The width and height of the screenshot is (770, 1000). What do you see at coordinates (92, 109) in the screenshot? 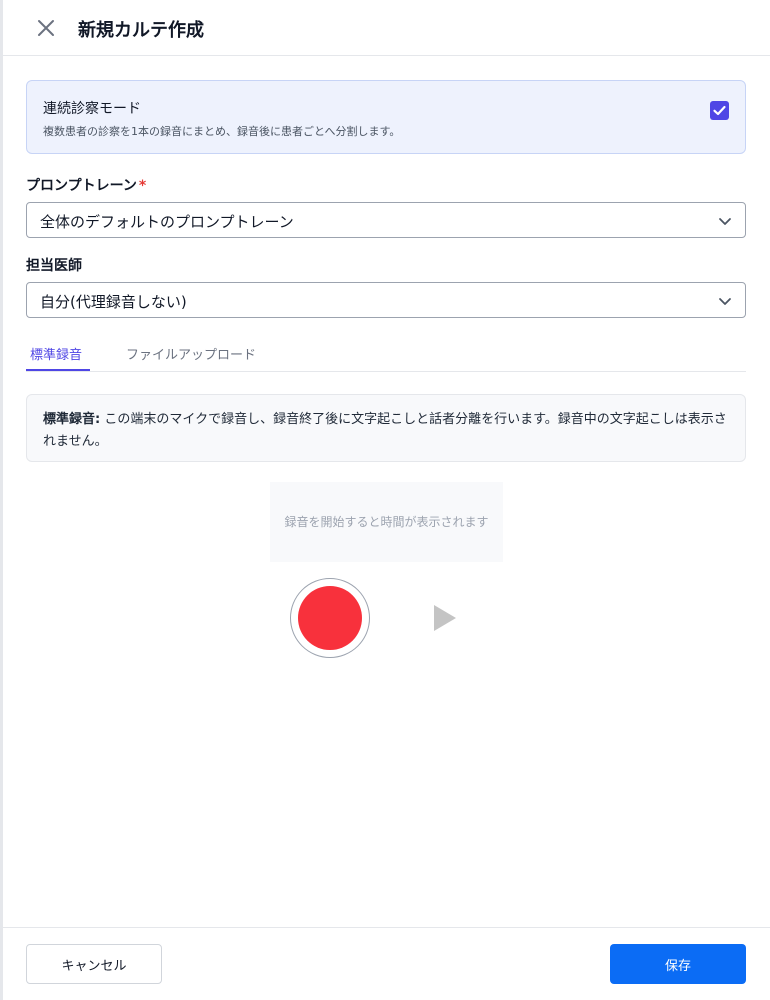
I see `continuous-mode-title: 連続診察モード` at bounding box center [92, 109].